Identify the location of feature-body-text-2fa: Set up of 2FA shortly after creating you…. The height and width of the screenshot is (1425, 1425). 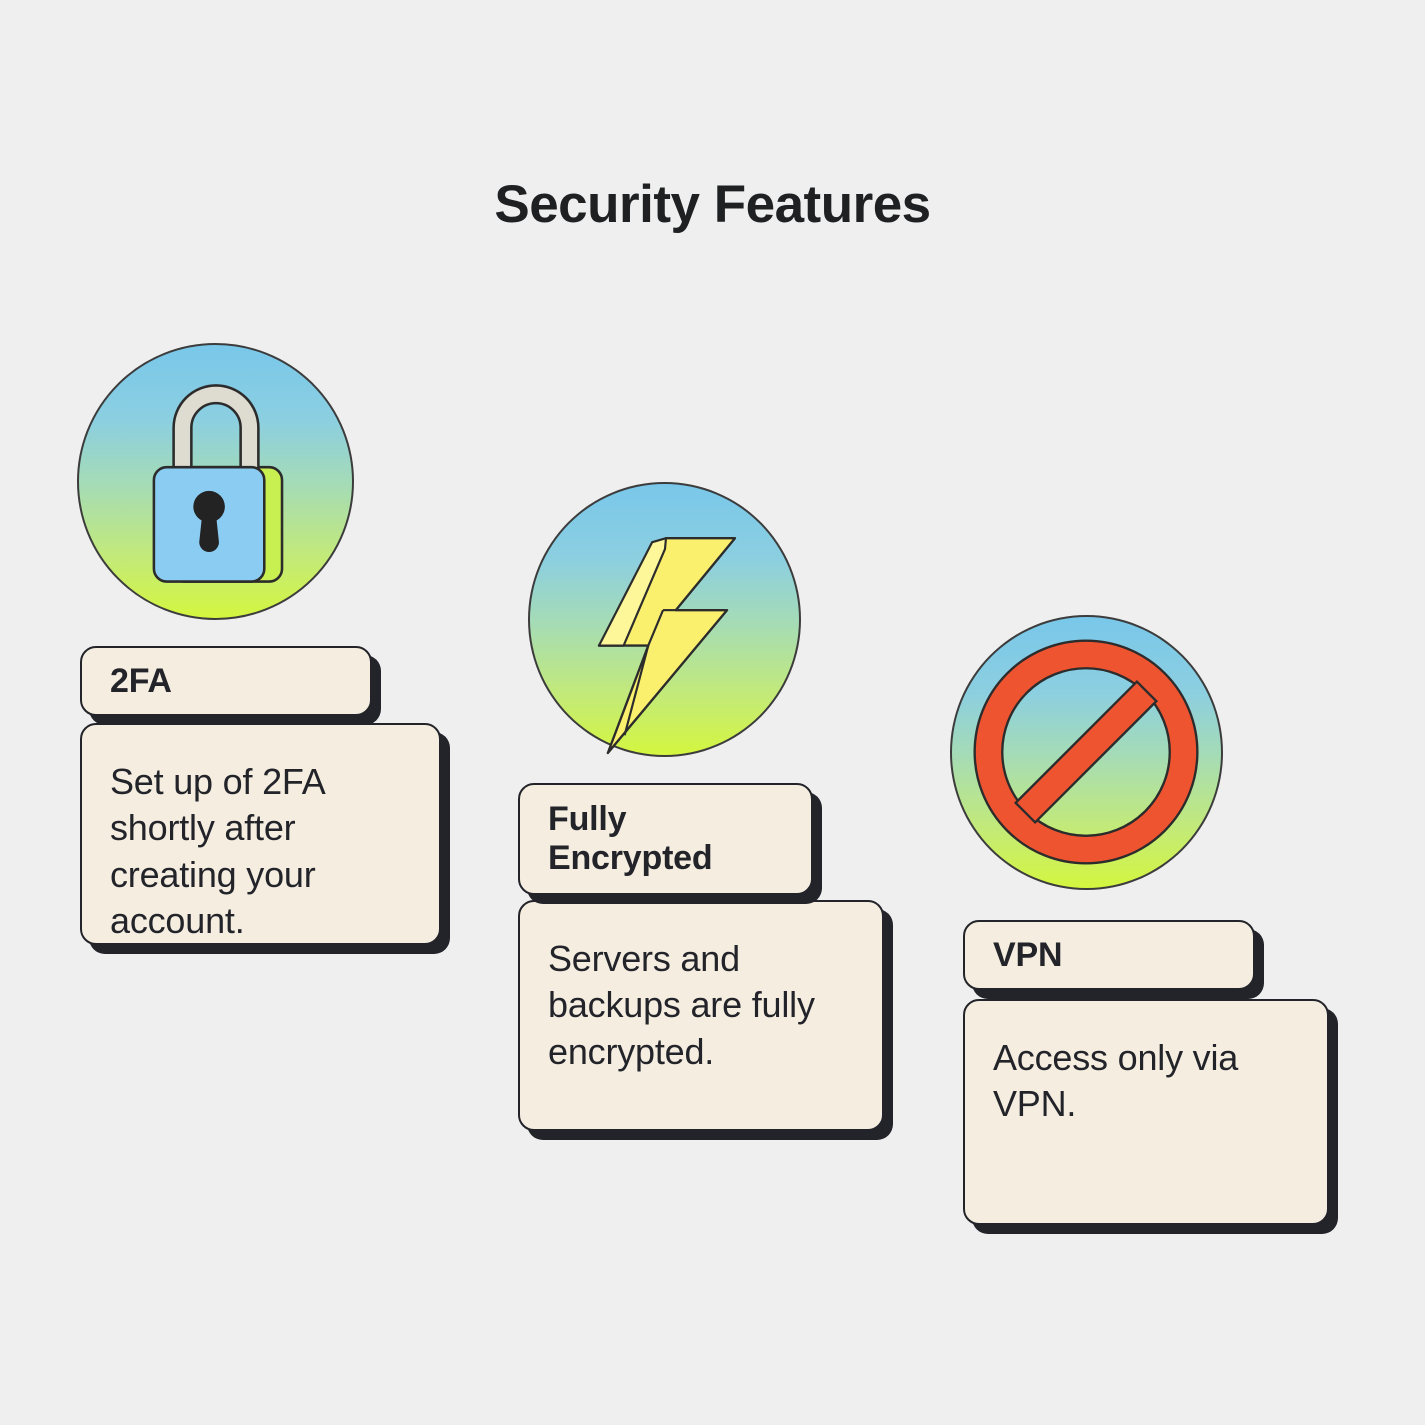
(217, 851).